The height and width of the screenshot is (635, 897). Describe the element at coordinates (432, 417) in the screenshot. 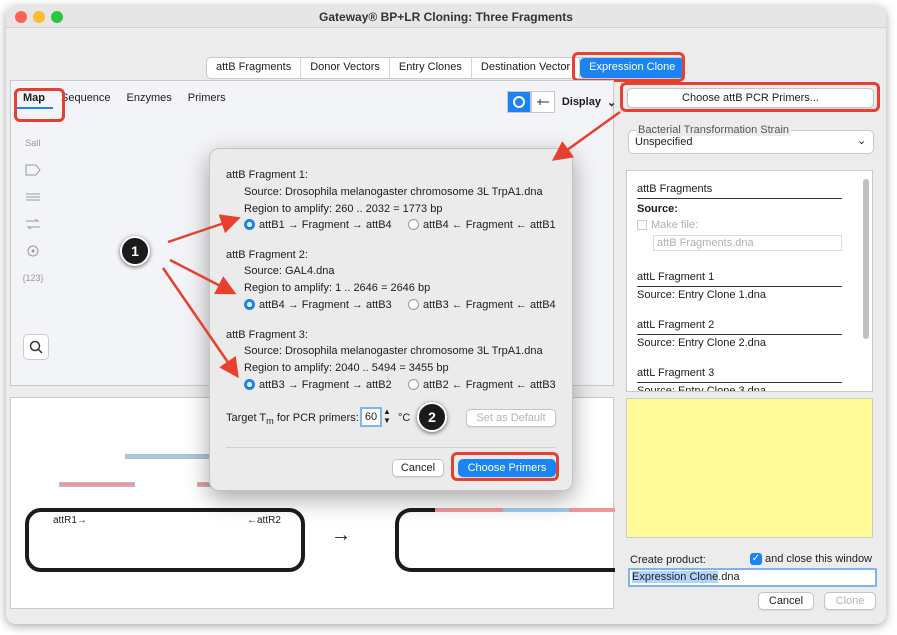

I see `callout-2: 2` at that location.